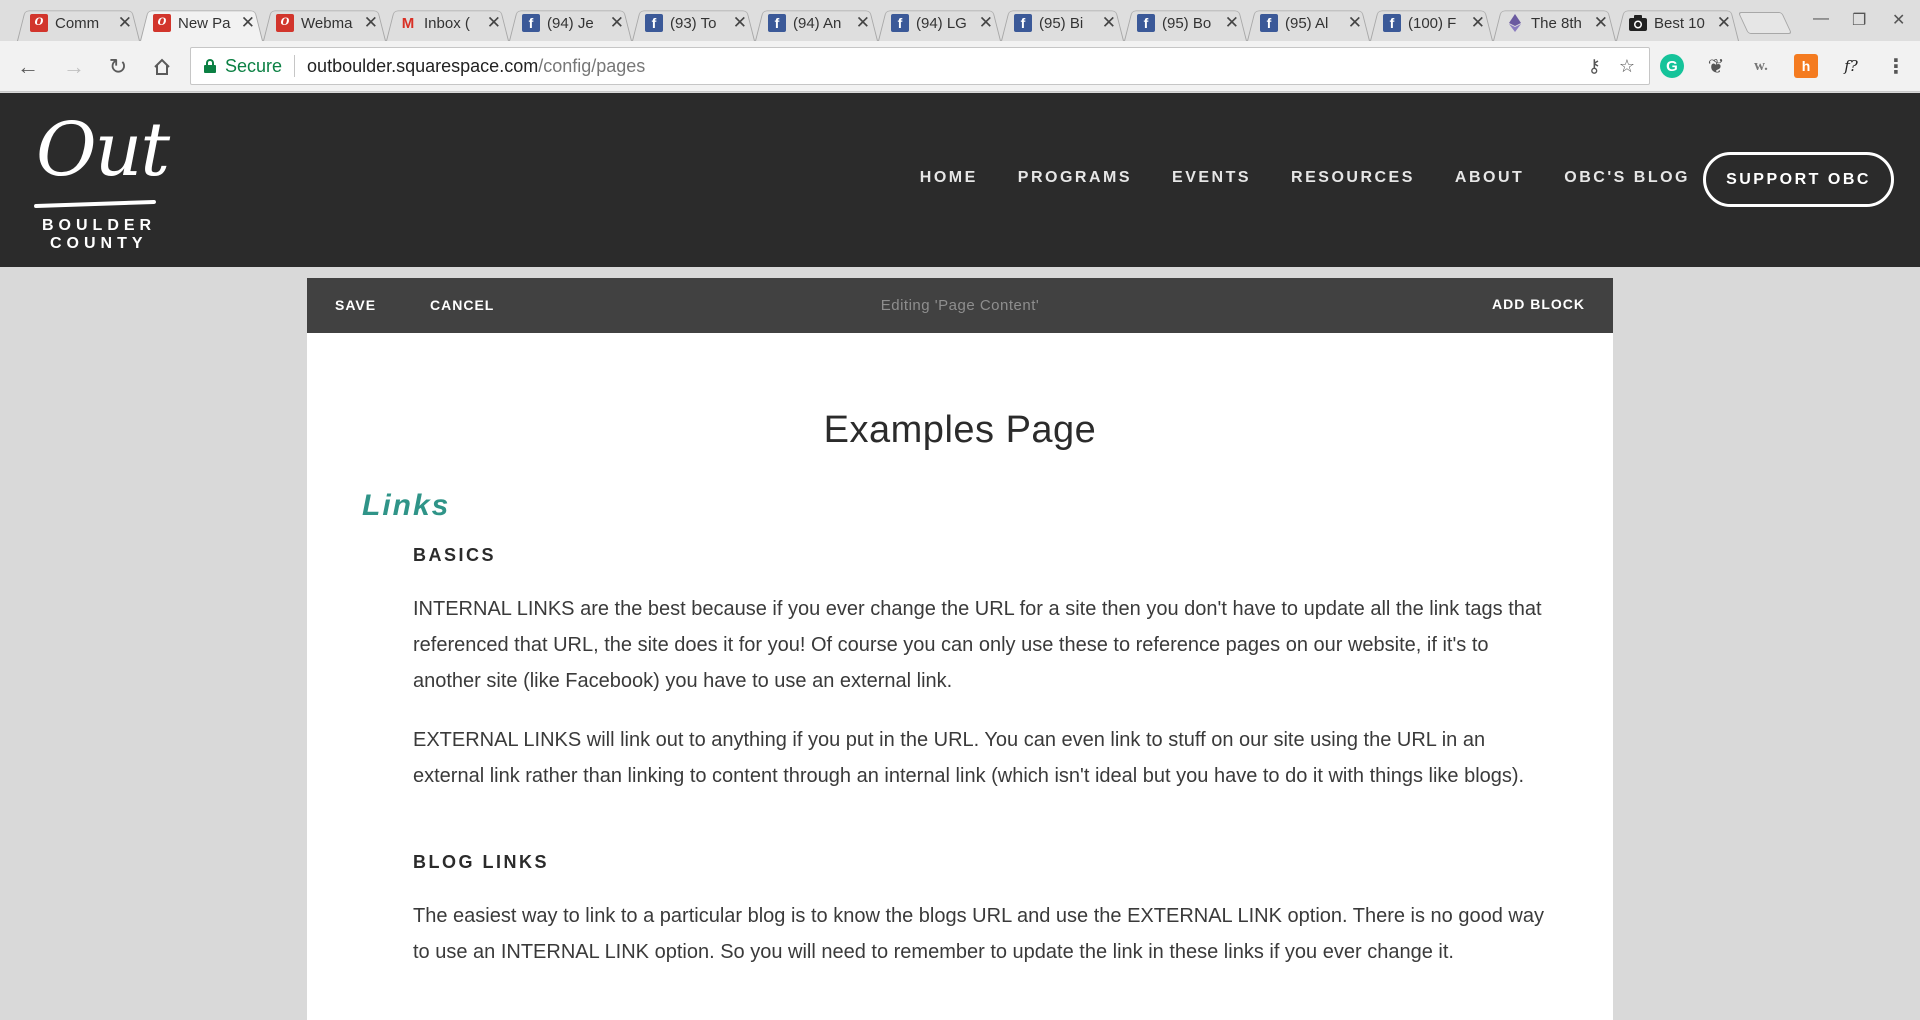  What do you see at coordinates (1761, 66) in the screenshot?
I see `wappalyzer-icon: w.` at bounding box center [1761, 66].